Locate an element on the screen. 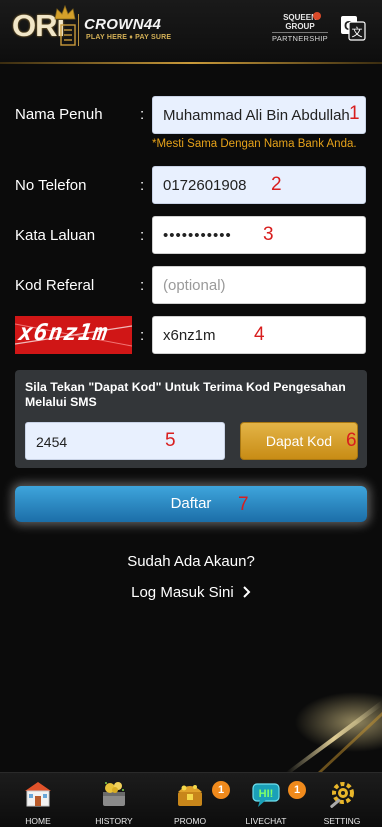  password-colon: : is located at coordinates (142, 235).